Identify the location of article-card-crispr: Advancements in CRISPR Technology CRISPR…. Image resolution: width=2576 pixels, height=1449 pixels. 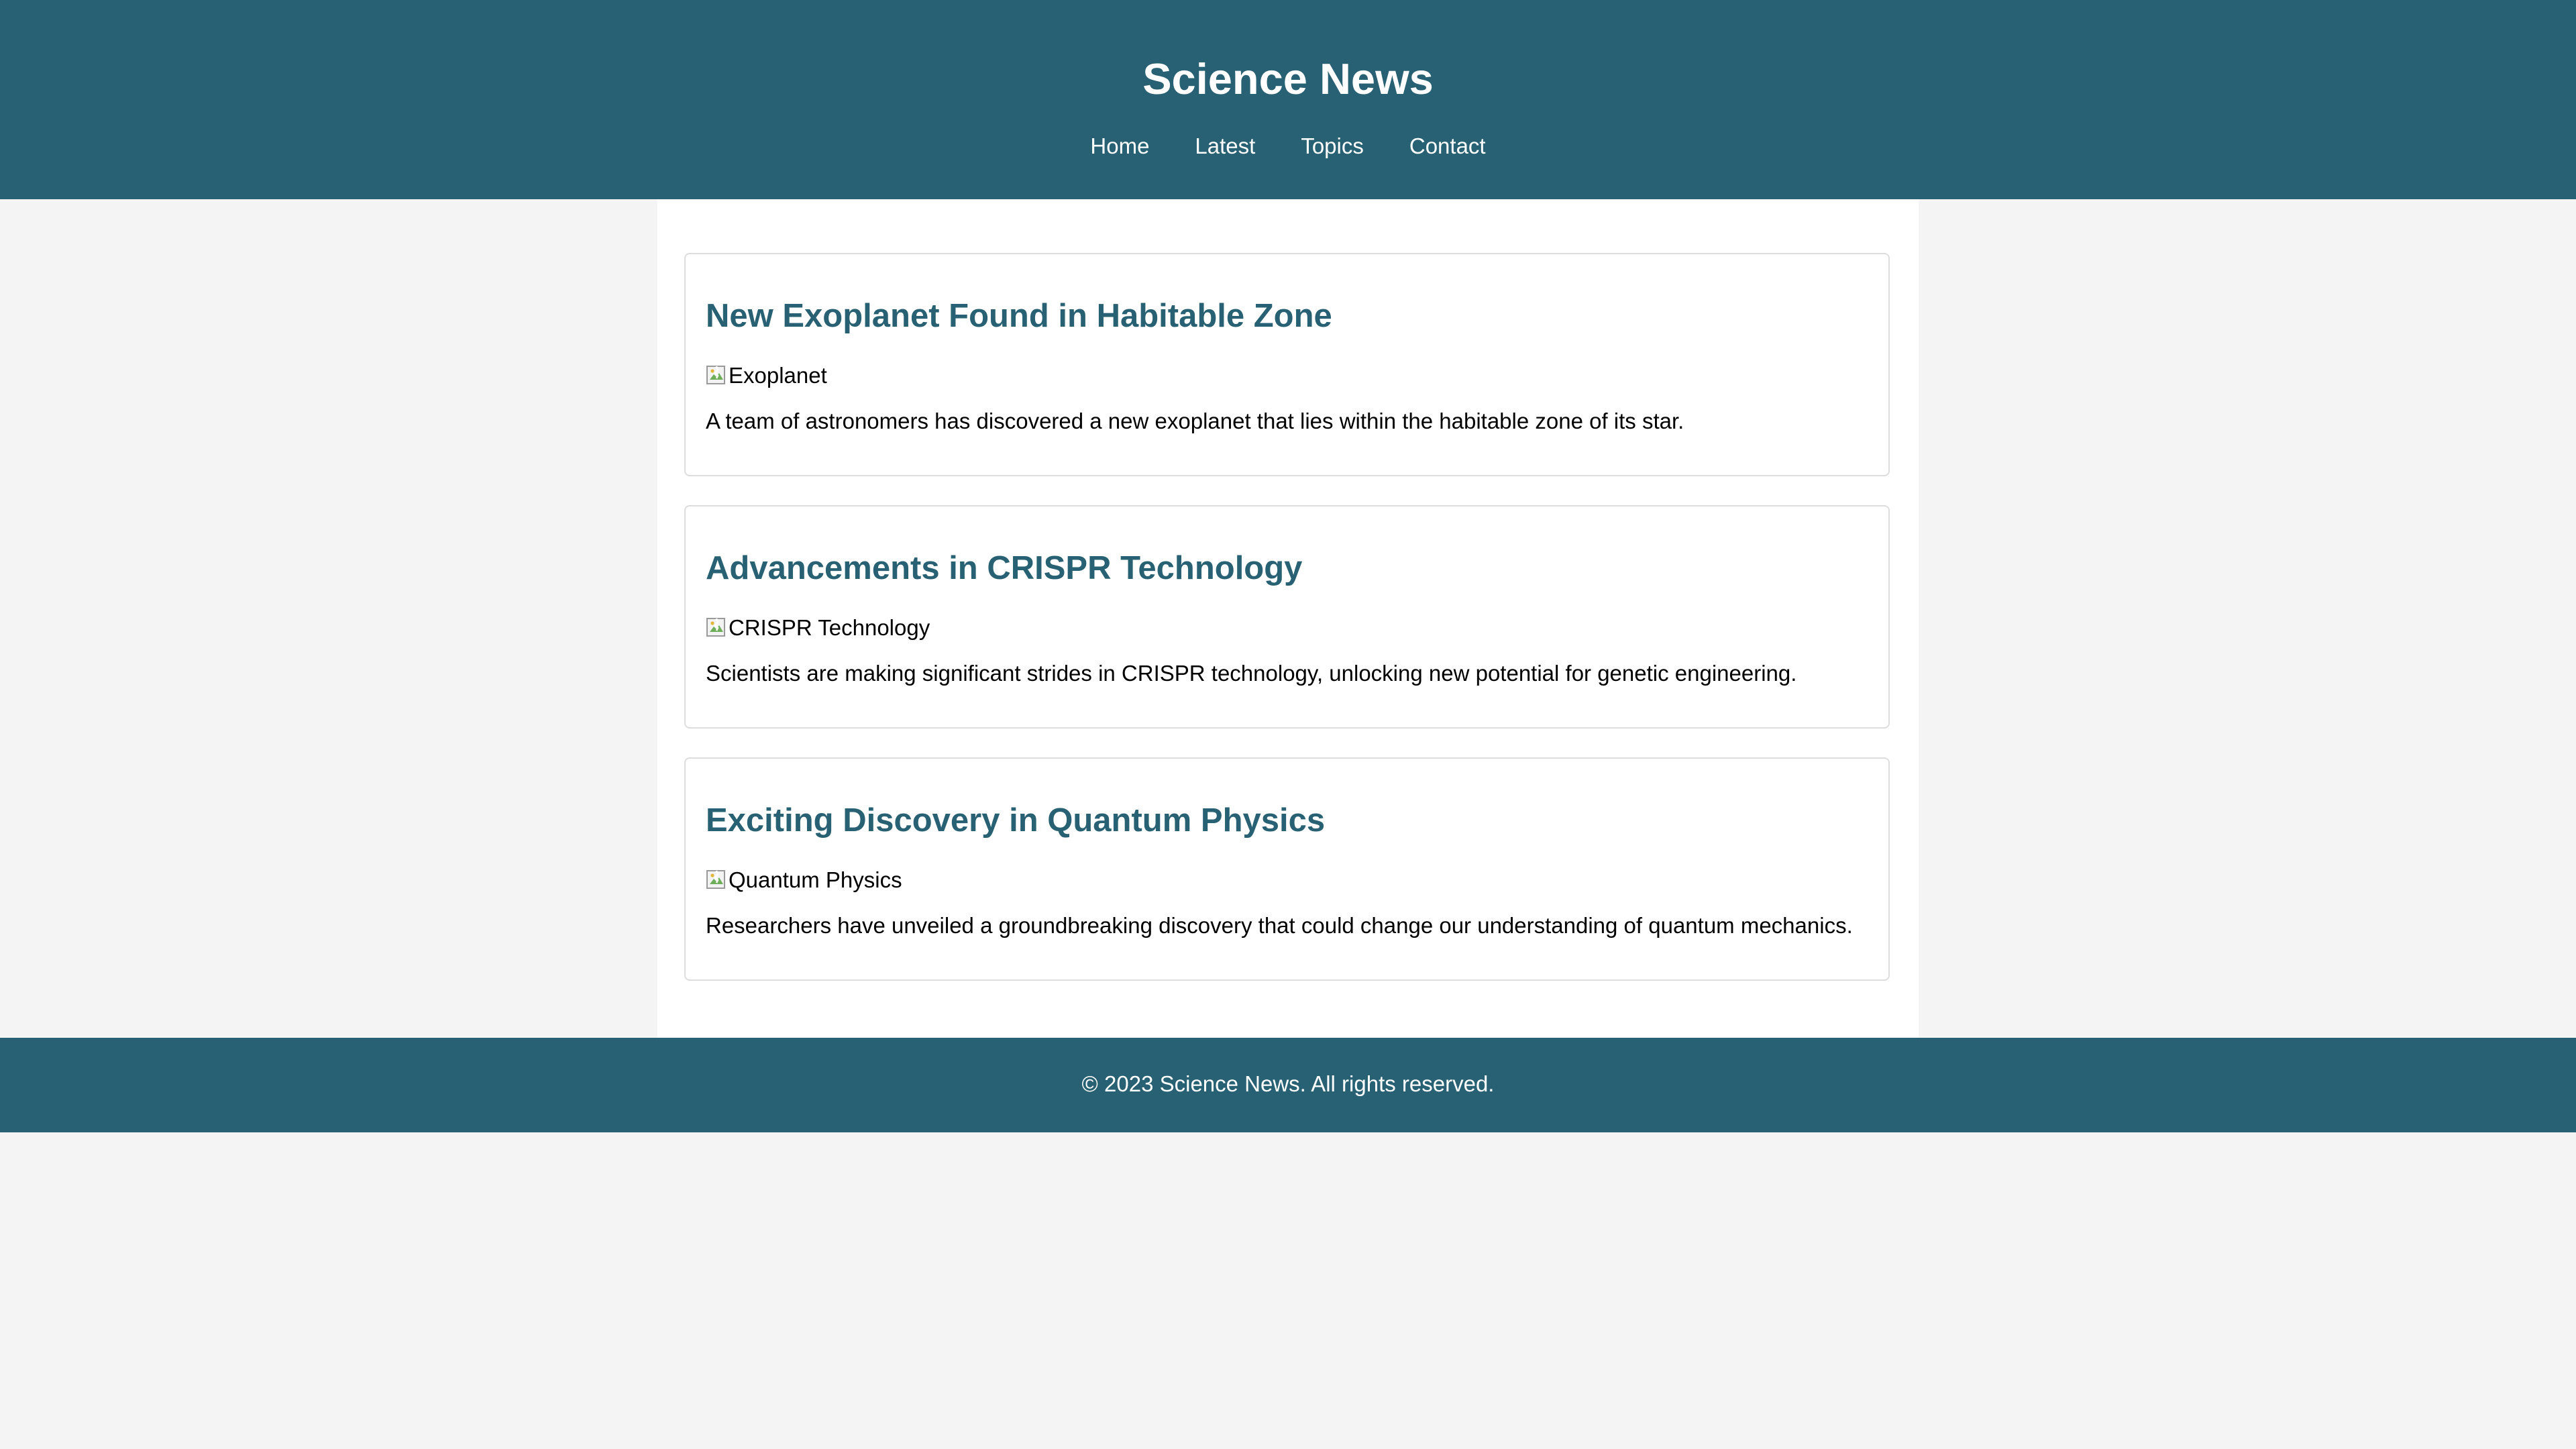
(1287, 617).